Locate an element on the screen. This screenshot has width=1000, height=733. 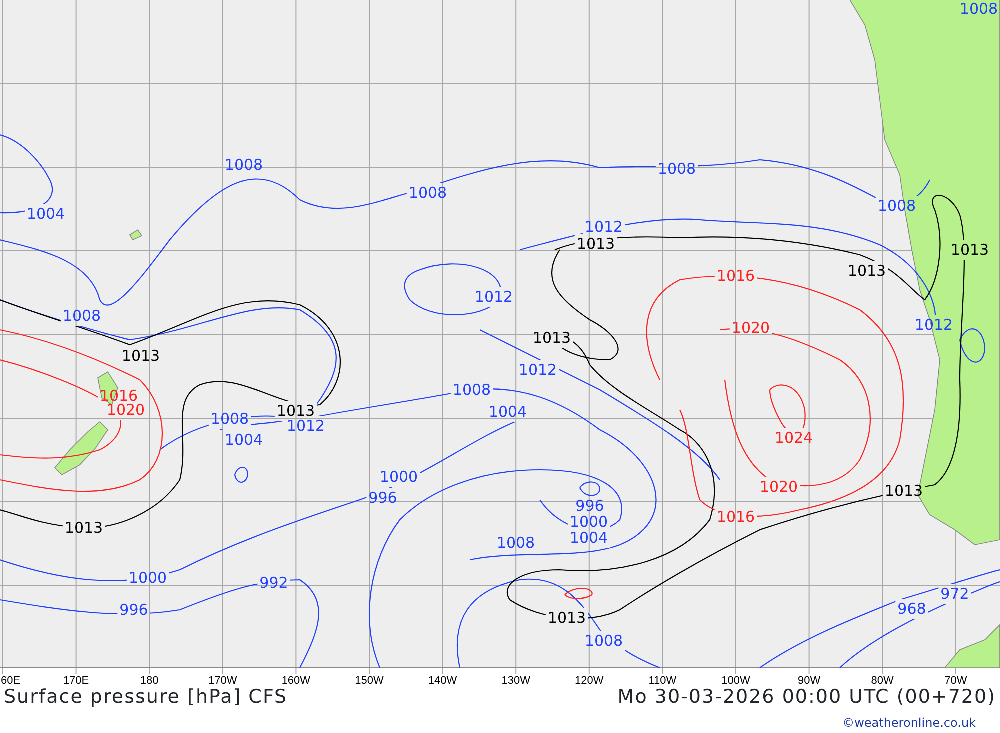
credit-text: ©weatheronline.co.uk is located at coordinates (909, 723).